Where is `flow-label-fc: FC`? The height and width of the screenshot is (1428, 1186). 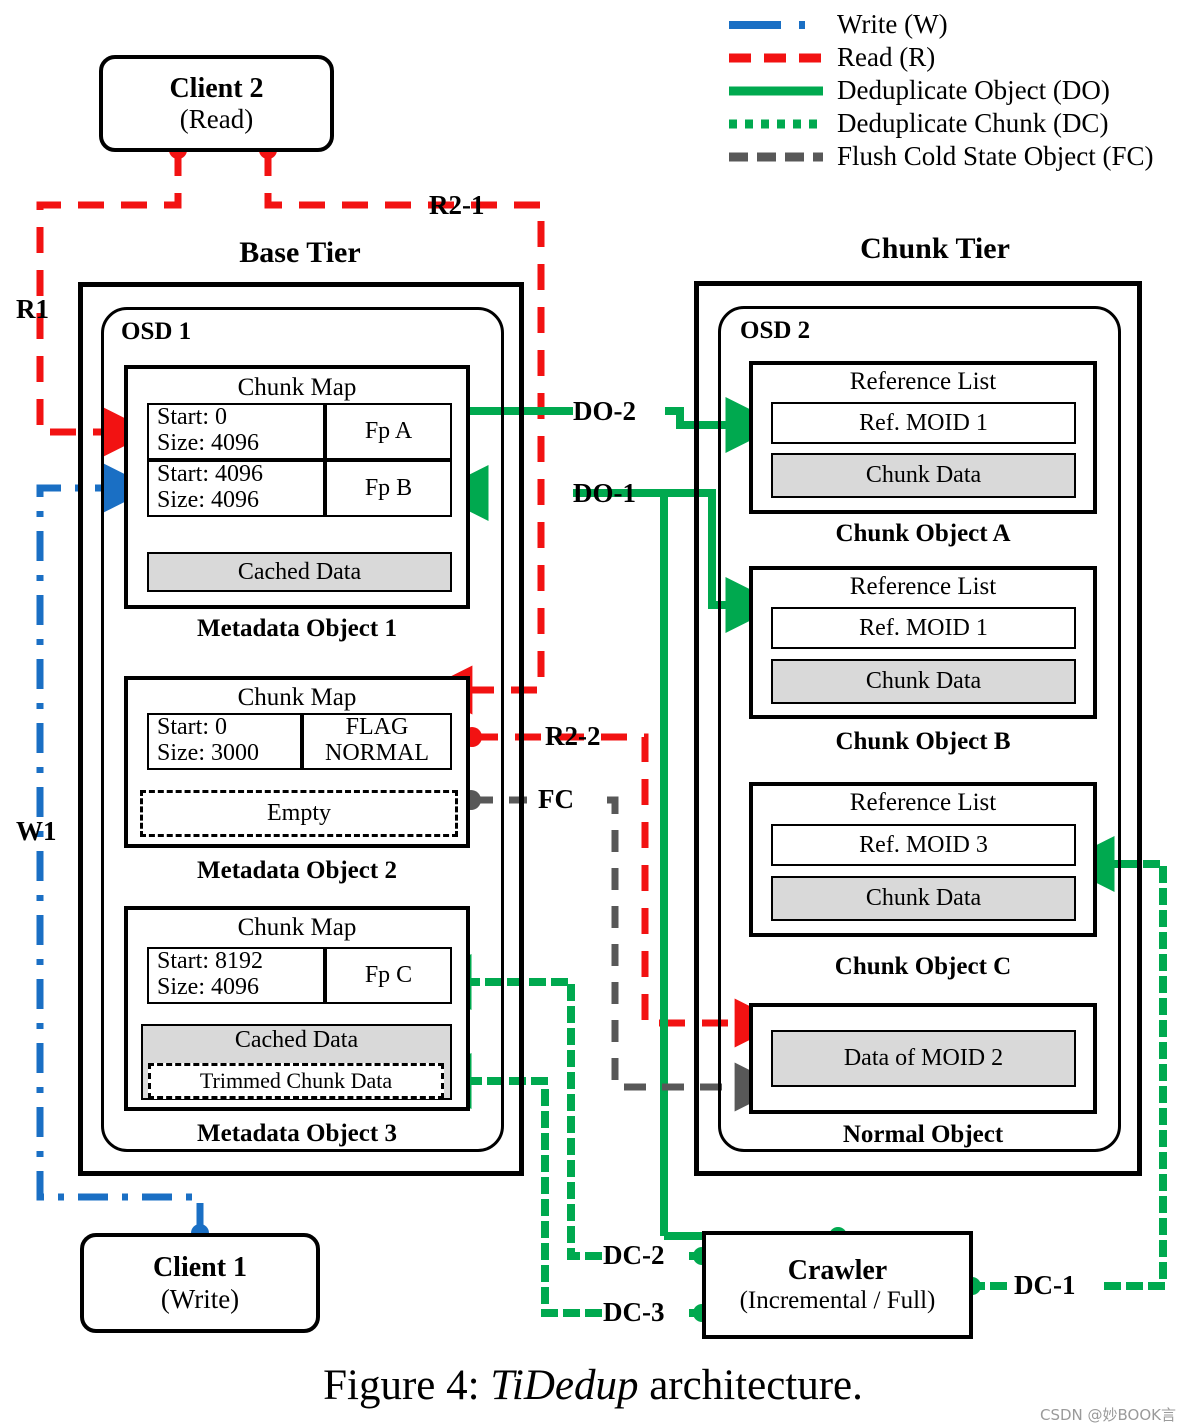 flow-label-fc: FC is located at coordinates (556, 799).